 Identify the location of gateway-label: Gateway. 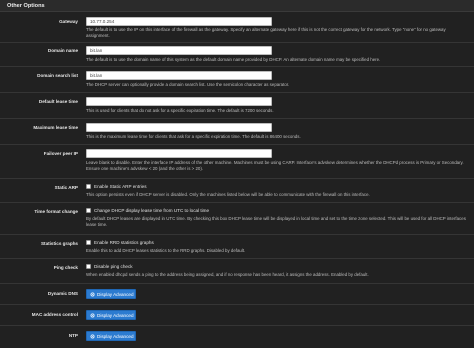
(68, 21).